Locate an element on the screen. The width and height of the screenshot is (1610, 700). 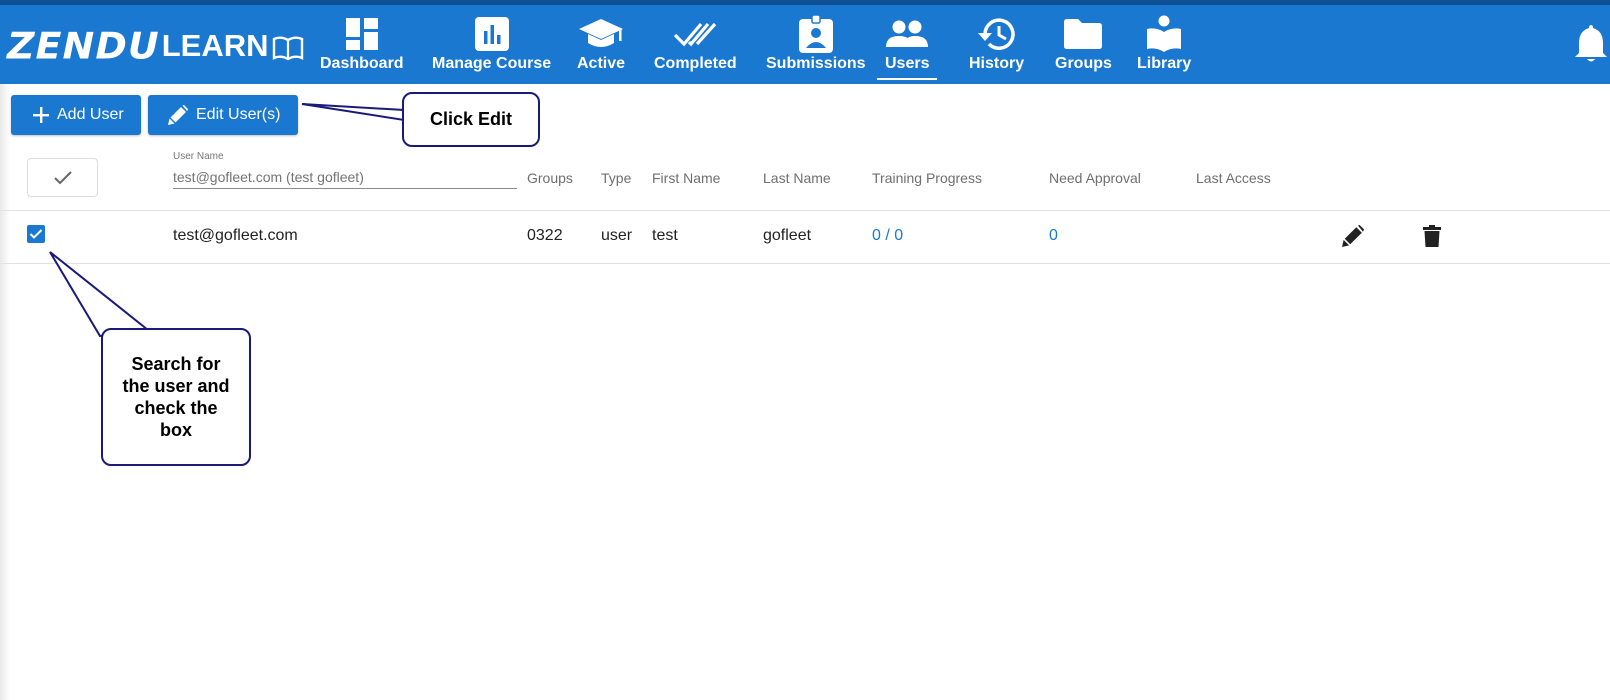
badge-icon is located at coordinates (815, 34).